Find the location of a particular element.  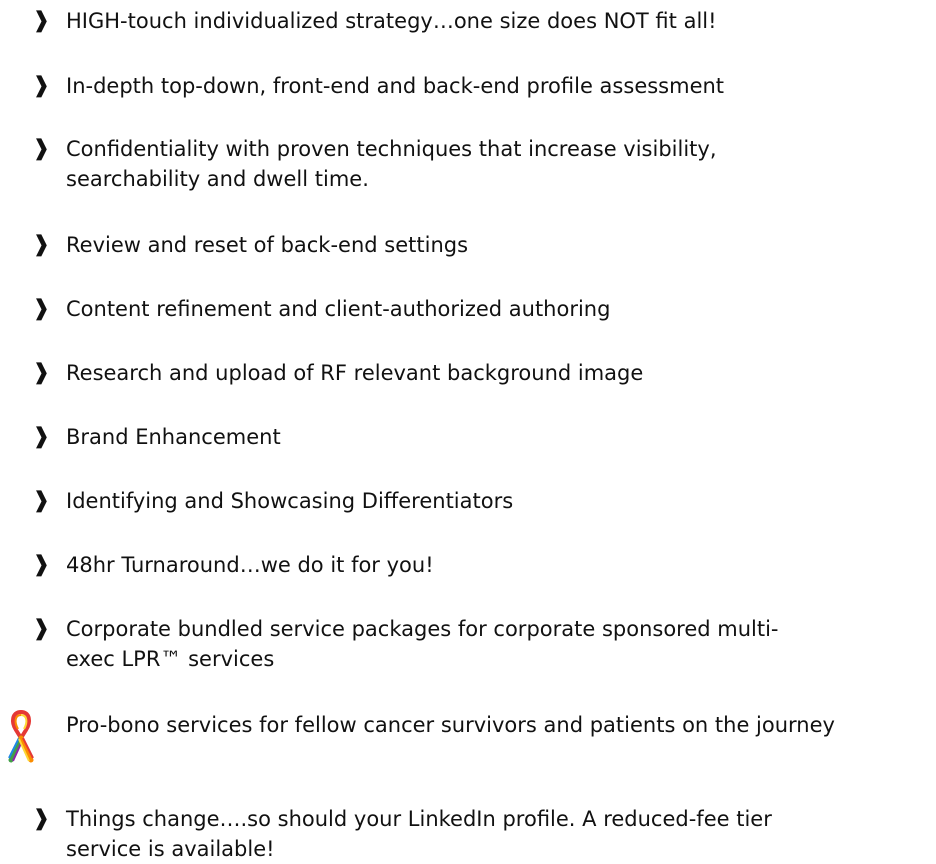

list-item-text: Brand Enhancement is located at coordinates (173, 437).